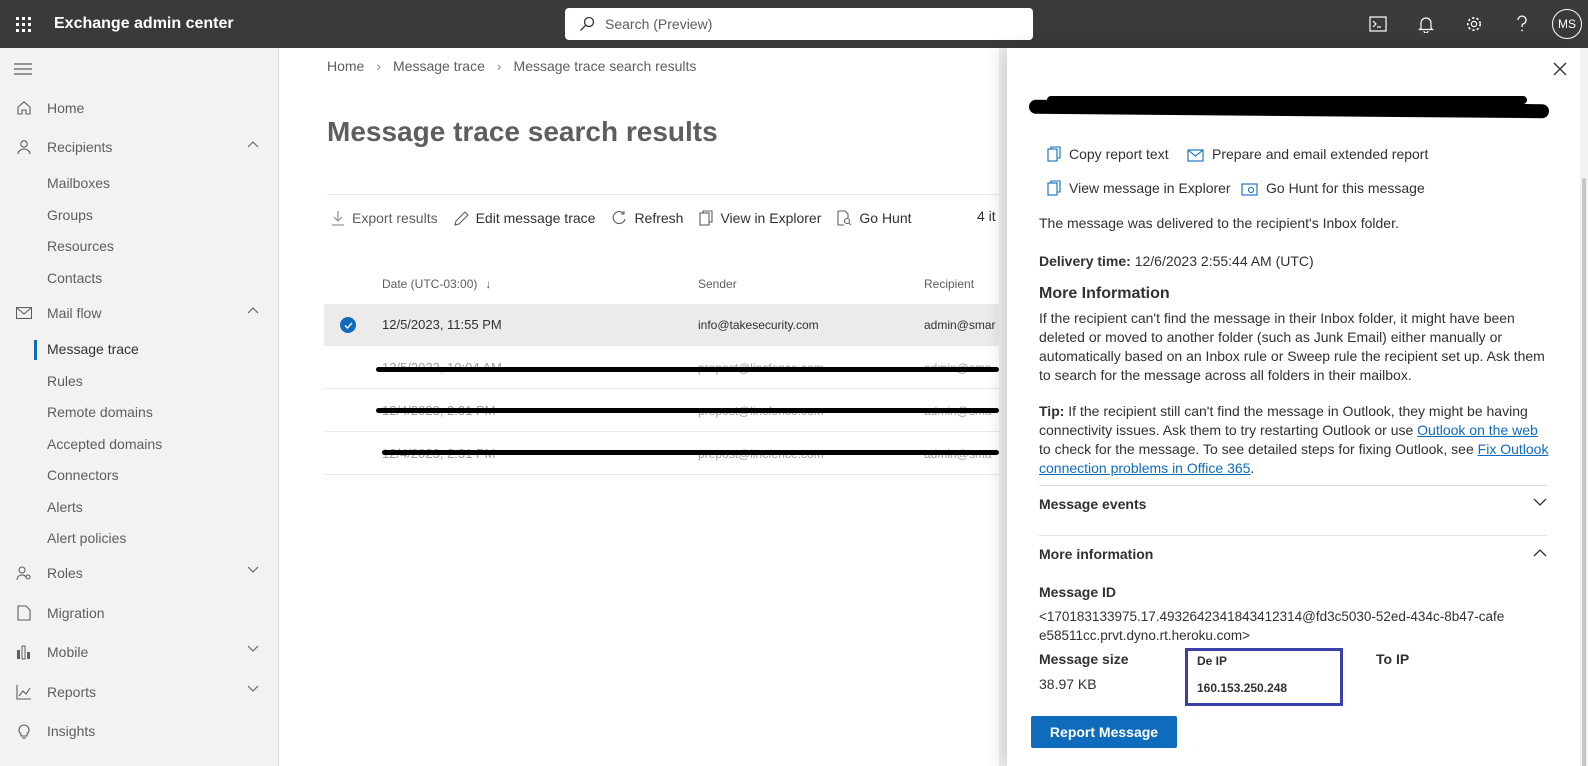 This screenshot has height=766, width=1588. I want to click on sidebar-item-mobile: Mobile, so click(139, 652).